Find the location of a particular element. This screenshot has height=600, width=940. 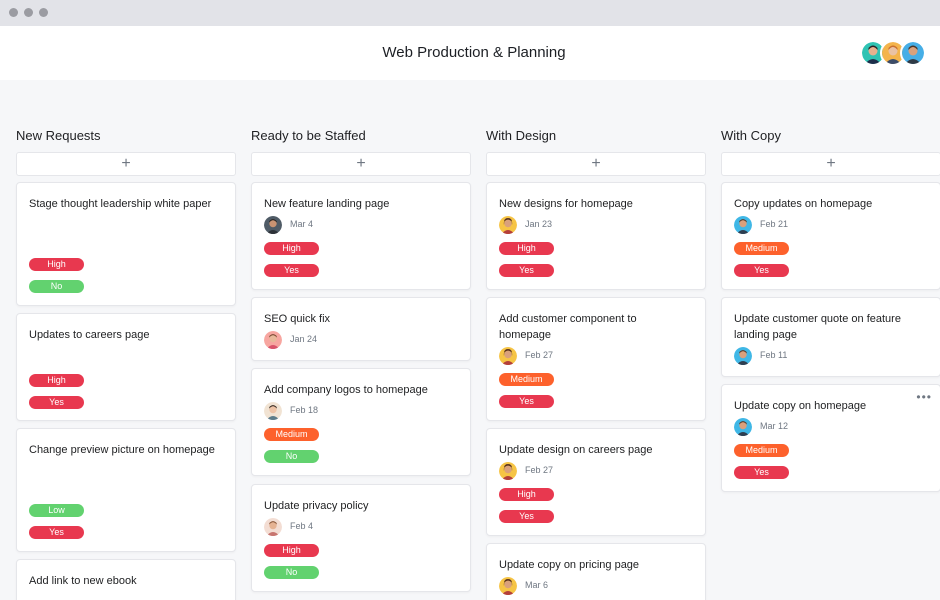

task-title: Stage thought leadership white paper is located at coordinates (120, 204).